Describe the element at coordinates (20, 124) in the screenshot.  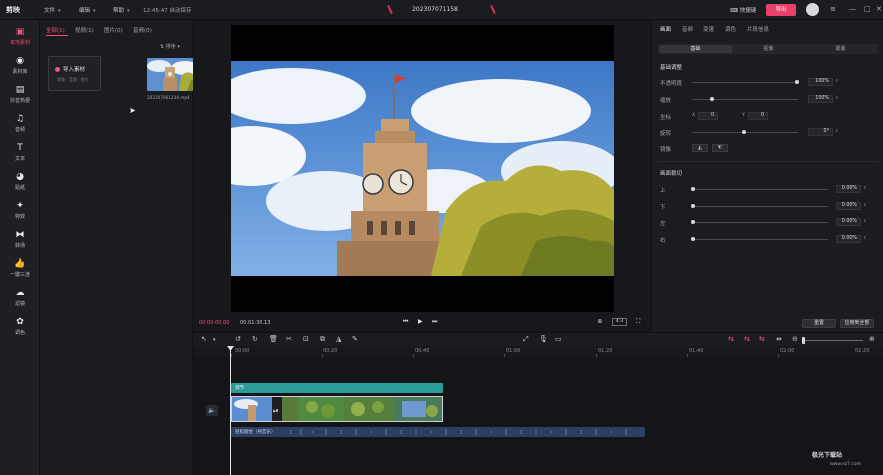
I see `nav-audio: ♫ 音频` at that location.